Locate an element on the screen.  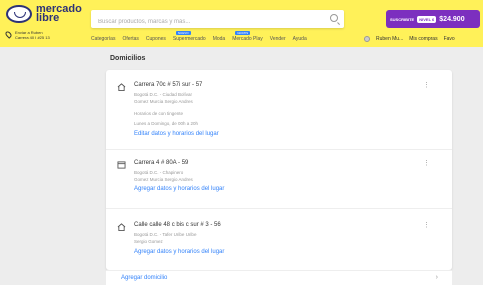
nav-cupones: Cupones is located at coordinates (156, 39).